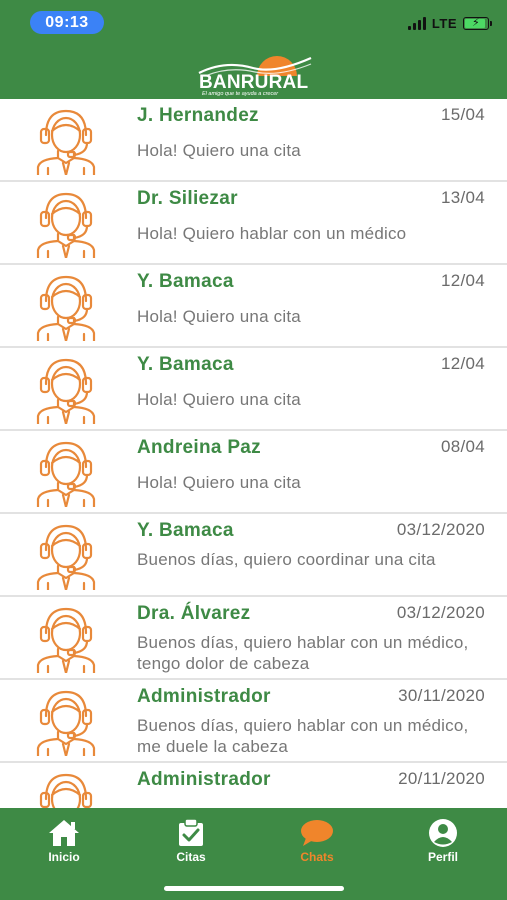 The image size is (507, 900). What do you see at coordinates (253, 140) in the screenshot?
I see `chat-list-item: J. Hernandez 15/04 Hola! Quiero una cita` at bounding box center [253, 140].